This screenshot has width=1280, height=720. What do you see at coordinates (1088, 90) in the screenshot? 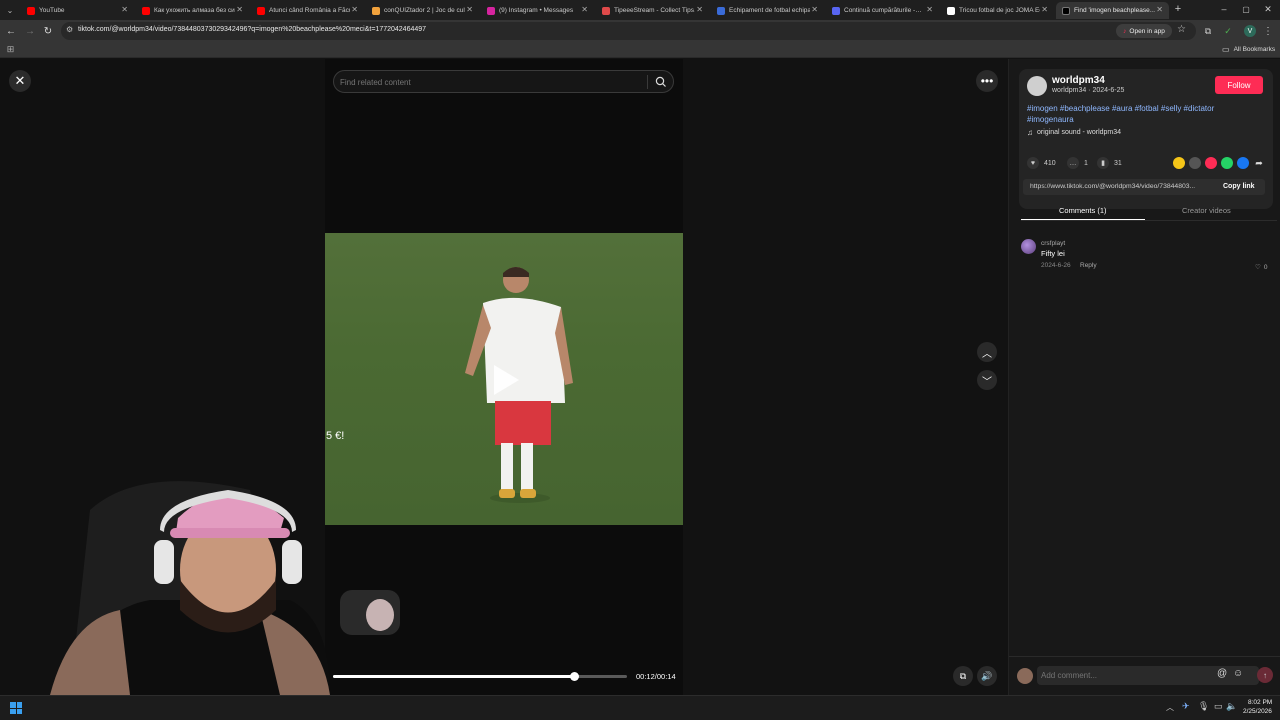
I see `creator-handle-date: worldpm34 · 2024-6-25` at bounding box center [1088, 90].